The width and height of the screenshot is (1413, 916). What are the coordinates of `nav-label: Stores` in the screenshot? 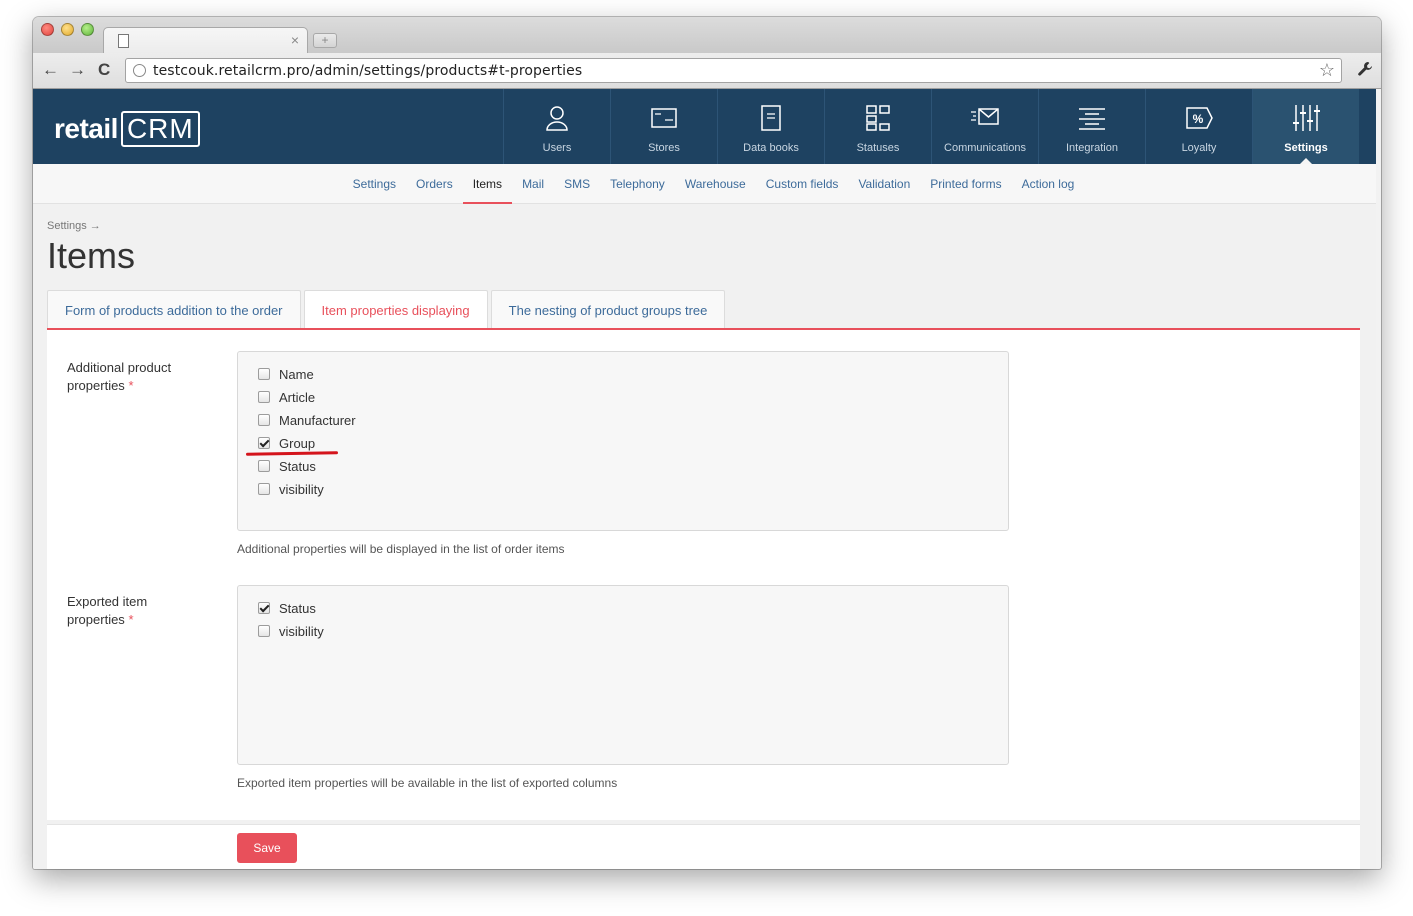 It's located at (664, 148).